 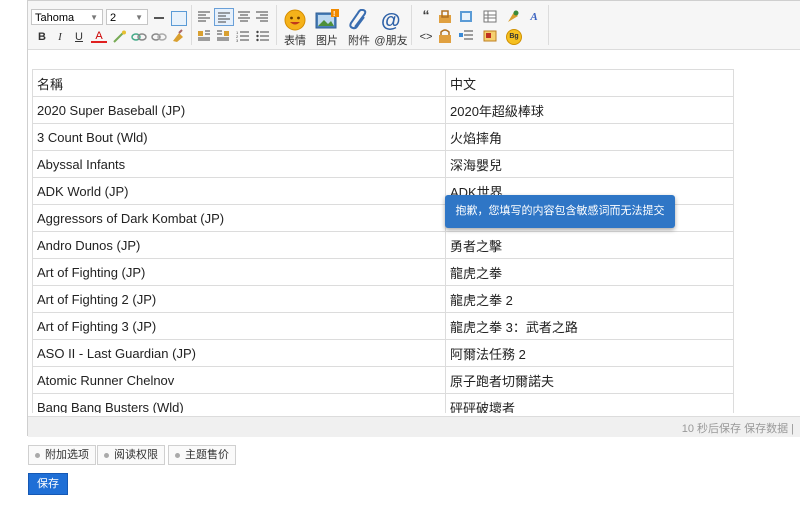 I want to click on table-cell: 龍虎之拳 3：武者之路, so click(x=589, y=326).